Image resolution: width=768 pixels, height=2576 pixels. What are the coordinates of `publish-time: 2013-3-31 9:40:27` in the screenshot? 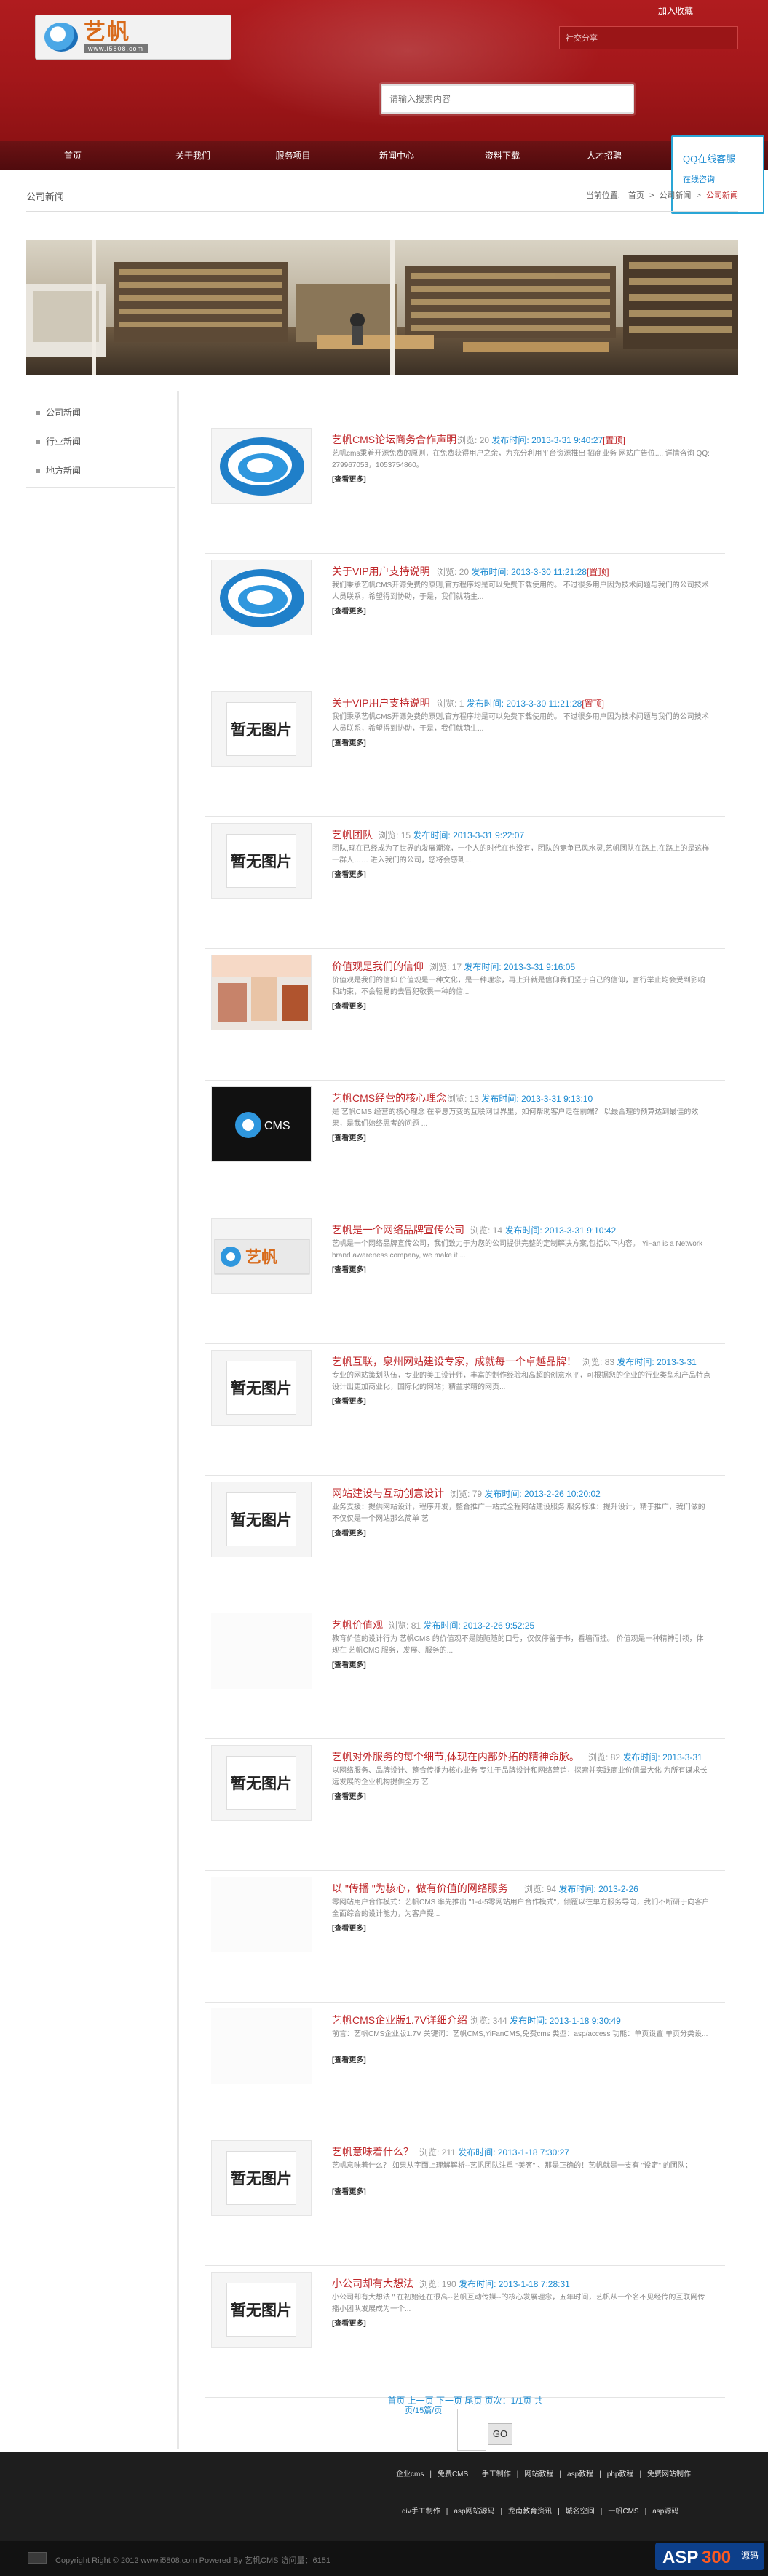 It's located at (567, 440).